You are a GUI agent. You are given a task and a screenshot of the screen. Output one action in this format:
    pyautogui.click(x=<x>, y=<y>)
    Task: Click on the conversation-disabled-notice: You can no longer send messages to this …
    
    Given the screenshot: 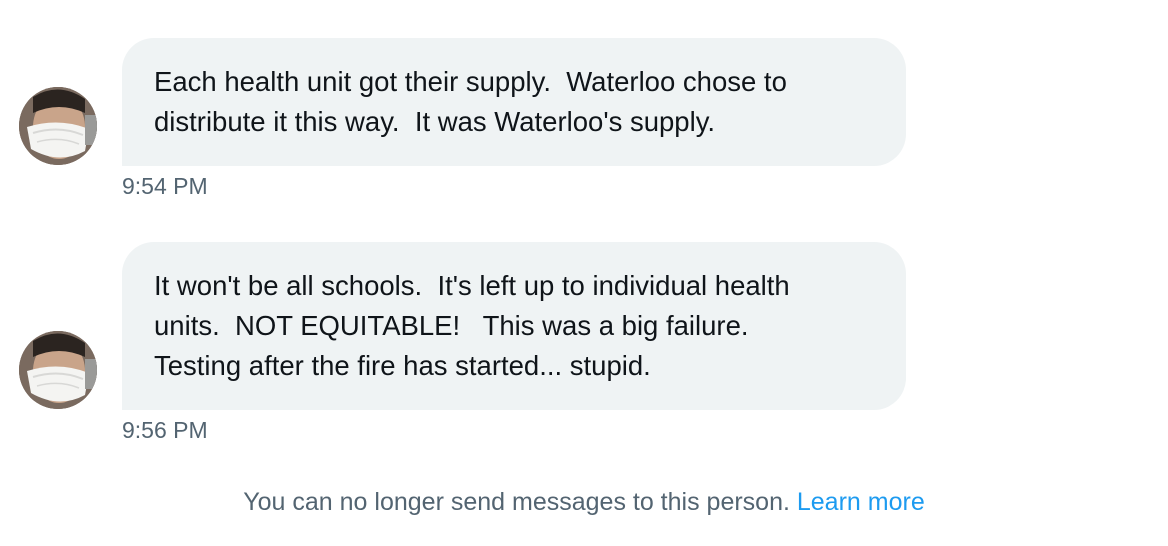 What is the action you would take?
    pyautogui.click(x=584, y=502)
    